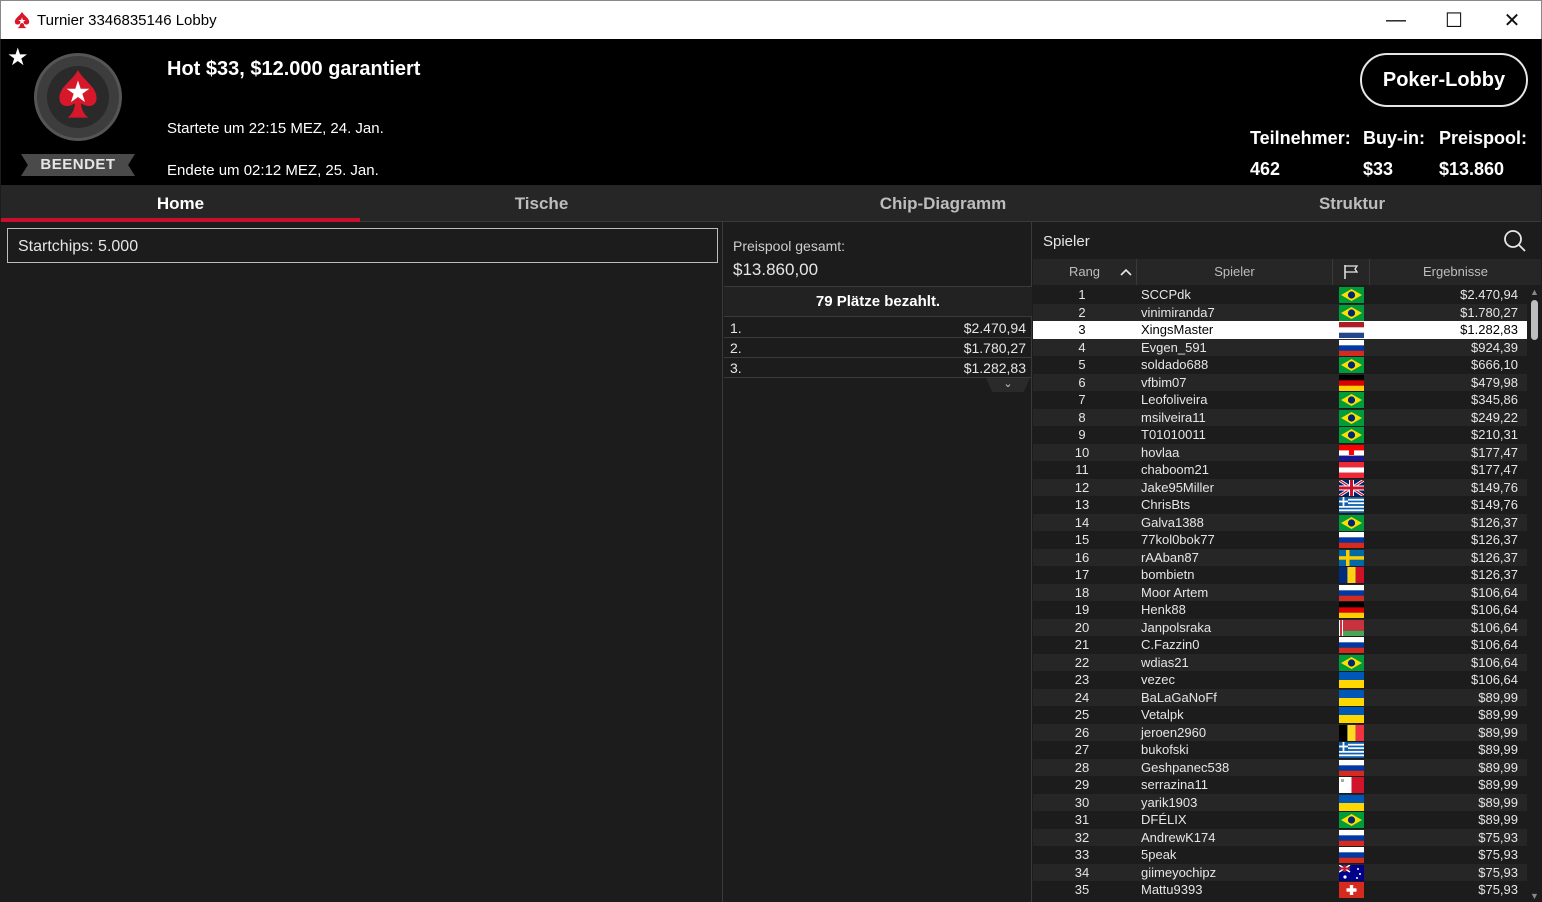 The image size is (1542, 902). Describe the element at coordinates (1455, 272) in the screenshot. I see `column-result: Ergebnisse` at that location.